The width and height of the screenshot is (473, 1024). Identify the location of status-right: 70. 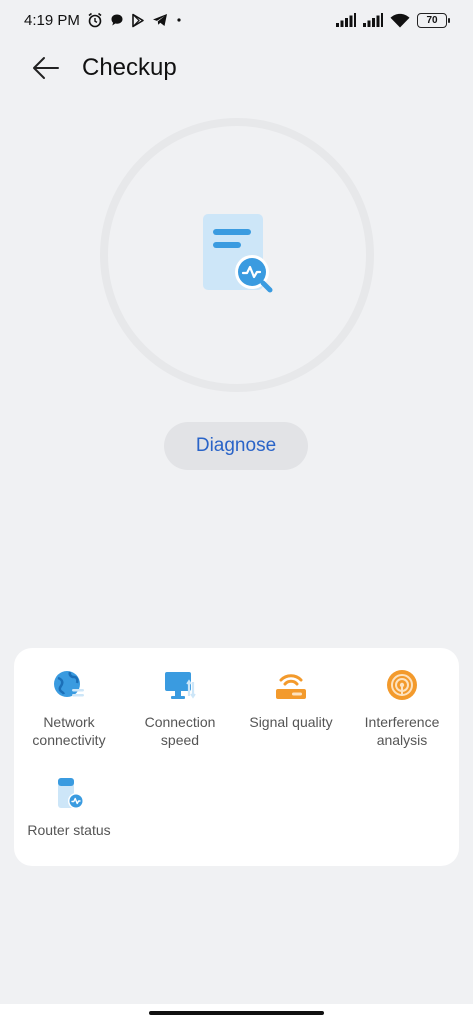
(393, 20).